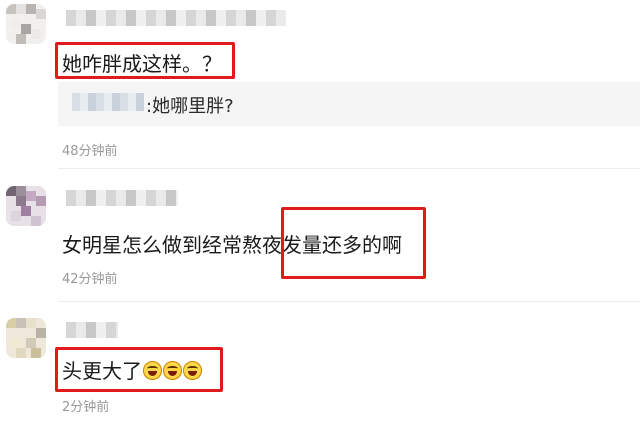  Describe the element at coordinates (90, 279) in the screenshot. I see `comment-timestamp: 42分钟前` at that location.